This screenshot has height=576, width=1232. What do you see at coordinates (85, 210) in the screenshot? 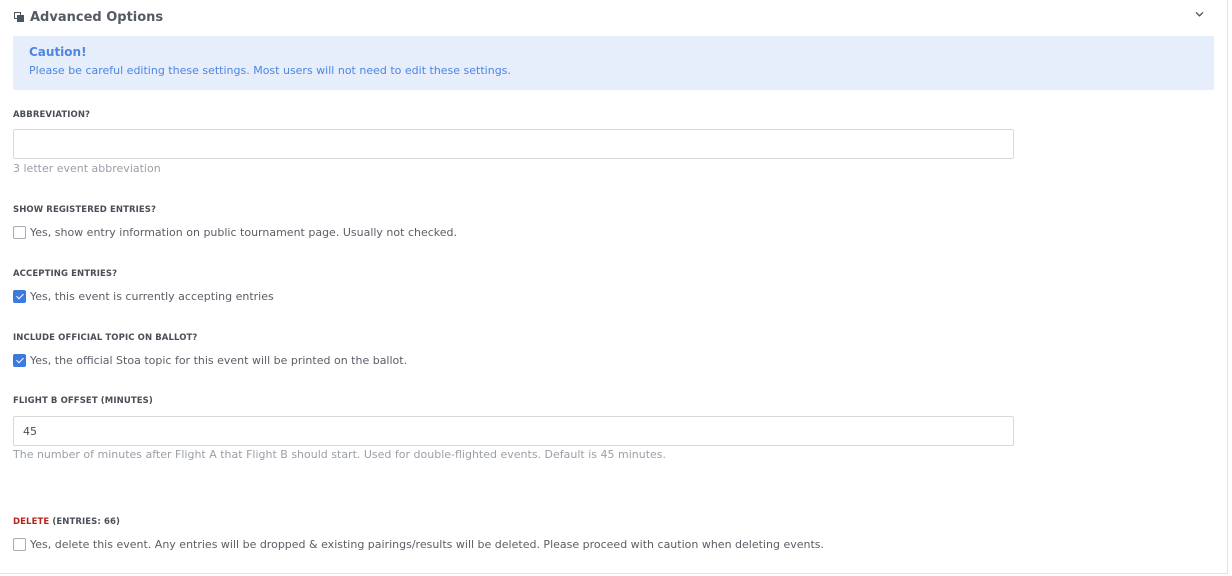
I see `show-registered-label: SHOW REGISTERED ENTRIES?` at bounding box center [85, 210].